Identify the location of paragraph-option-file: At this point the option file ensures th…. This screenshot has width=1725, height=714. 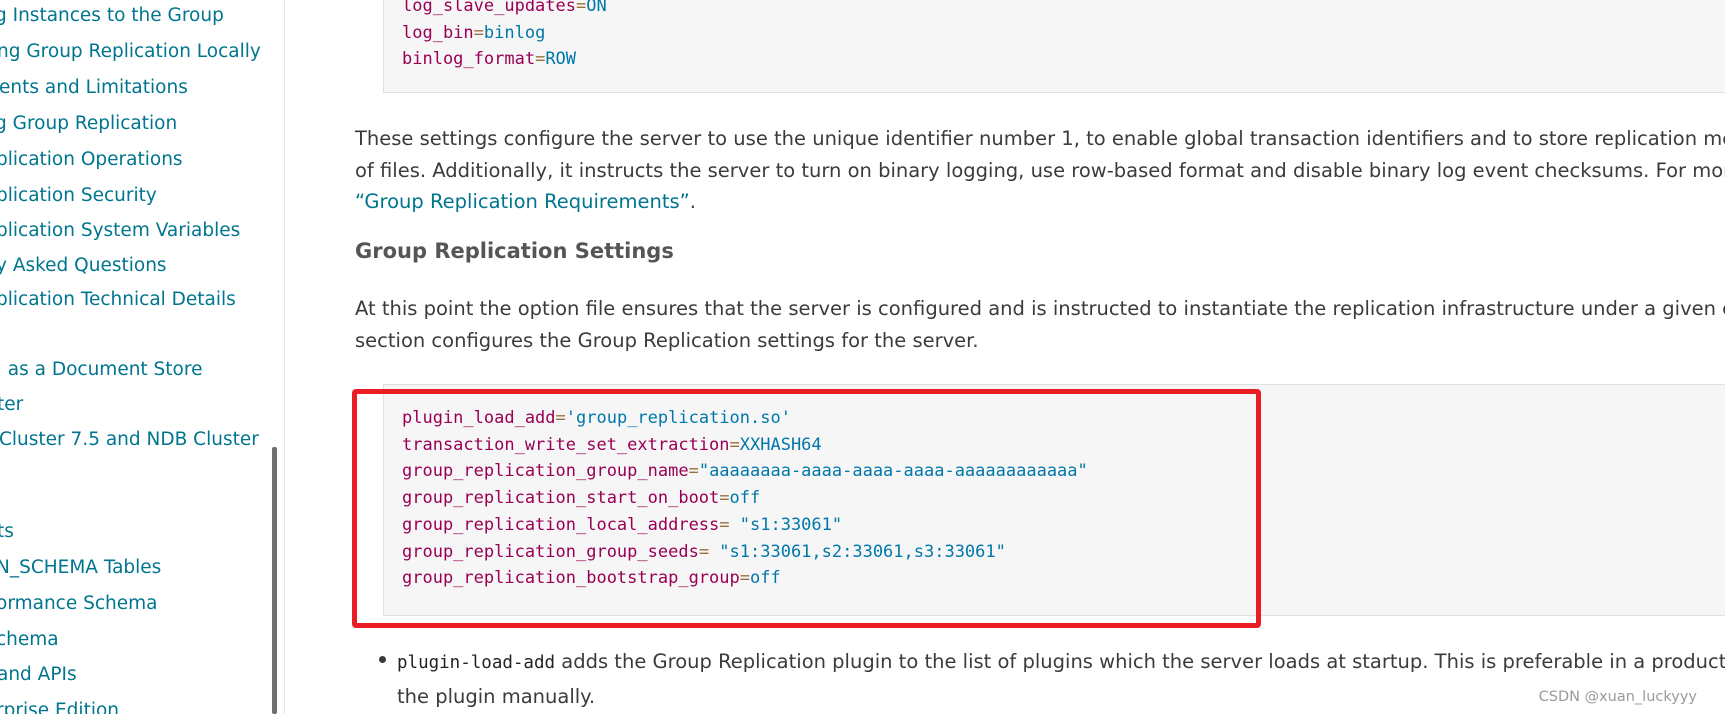
(1040, 324).